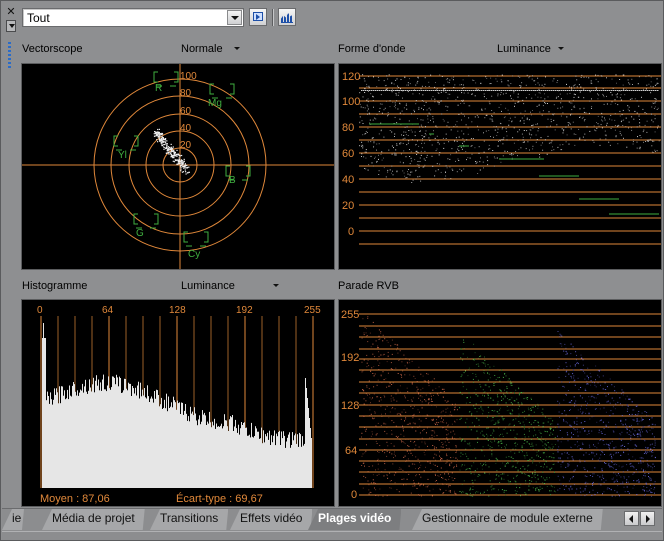 Image resolution: width=664 pixels, height=541 pixels. I want to click on docking-strip: ✕, so click(11, 254).